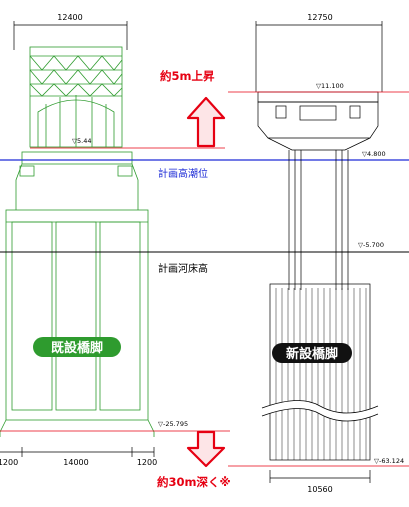 The image size is (409, 507). What do you see at coordinates (319, 17) in the screenshot?
I see `new-width-label: 12750` at bounding box center [319, 17].